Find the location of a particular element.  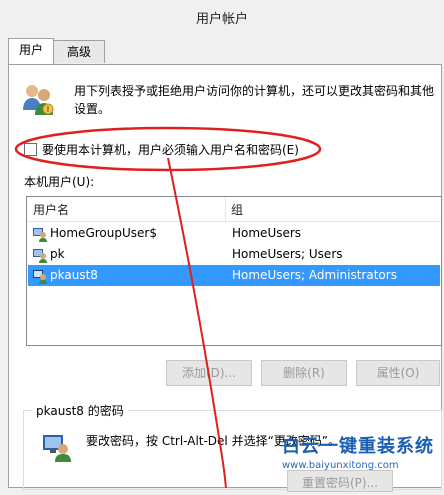

table-row-selected: pkaust8 HomeUsers; Administrators is located at coordinates (234, 275).